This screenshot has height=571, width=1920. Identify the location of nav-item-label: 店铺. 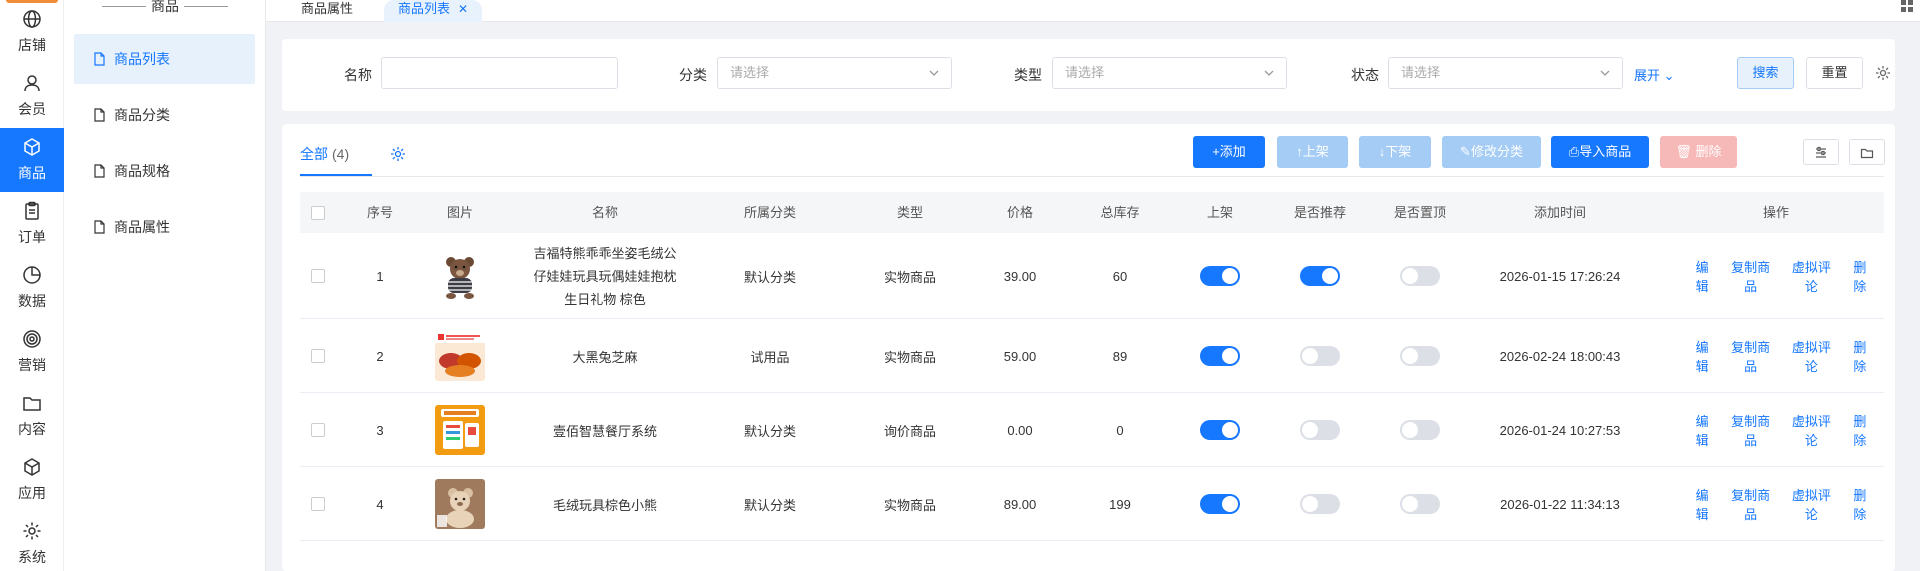
(32, 45).